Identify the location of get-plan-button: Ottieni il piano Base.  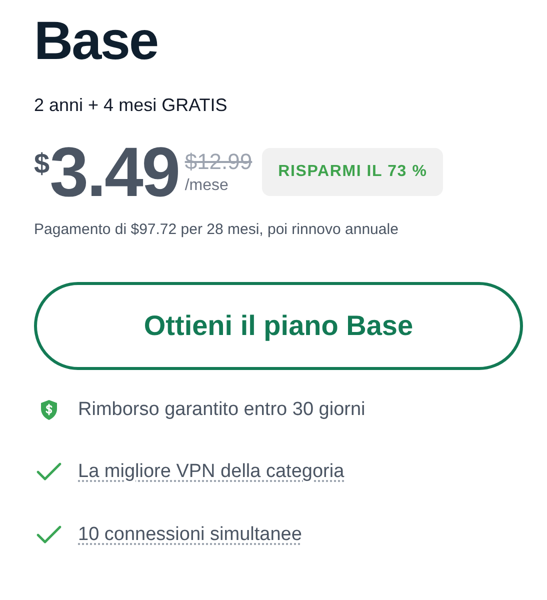
(278, 326).